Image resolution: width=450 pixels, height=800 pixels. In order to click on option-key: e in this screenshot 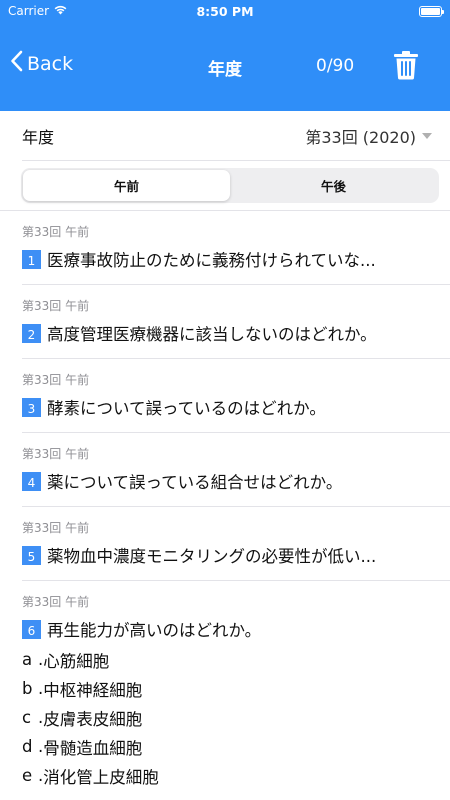, I will do `click(27, 775)`.